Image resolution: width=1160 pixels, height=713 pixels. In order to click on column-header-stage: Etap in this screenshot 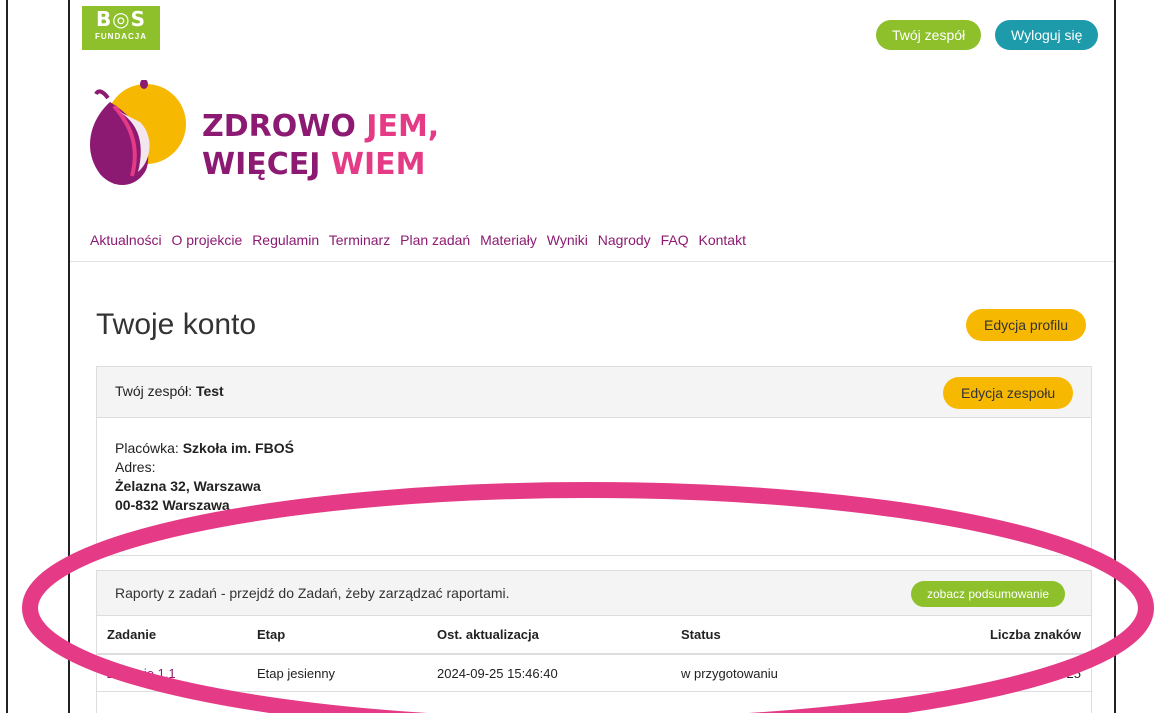, I will do `click(337, 635)`.